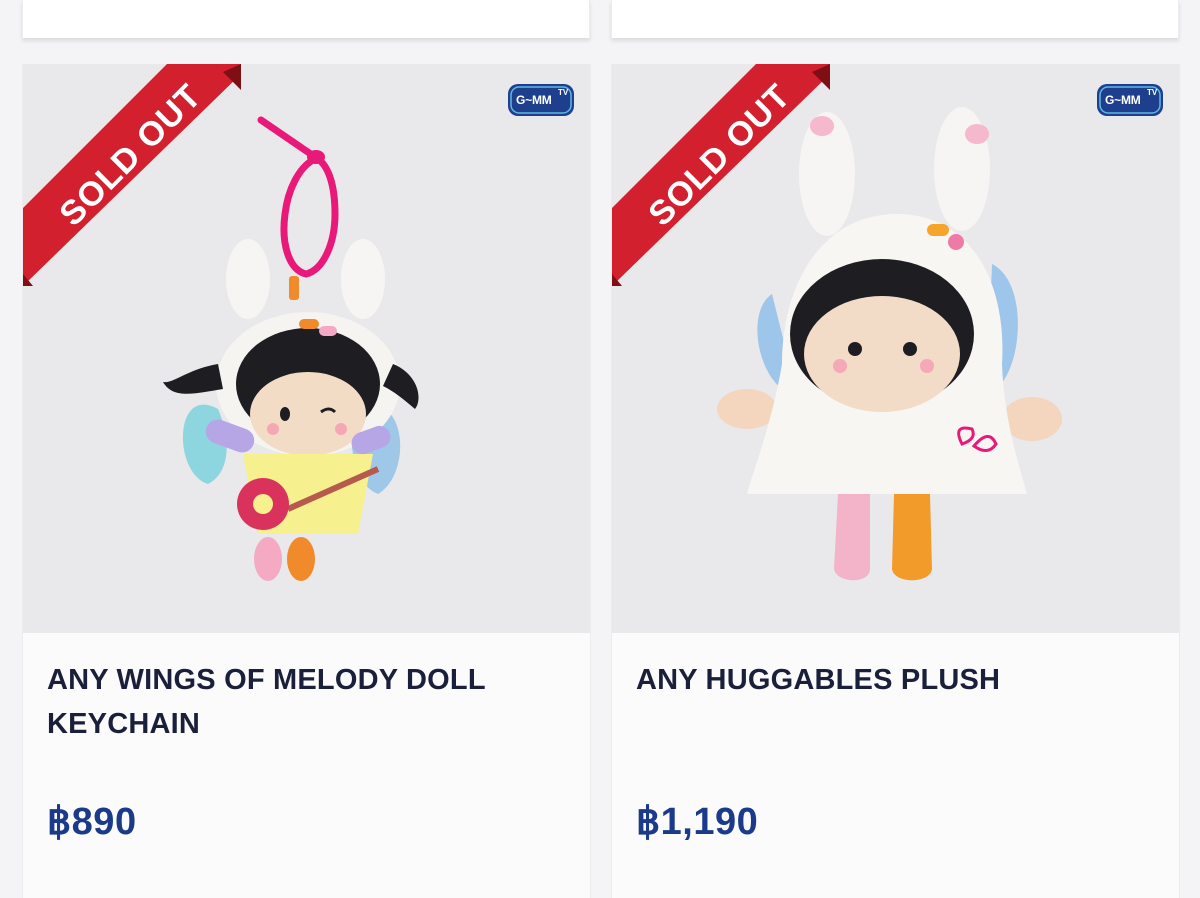  Describe the element at coordinates (697, 822) in the screenshot. I see `product-price: ฿1,190` at that location.